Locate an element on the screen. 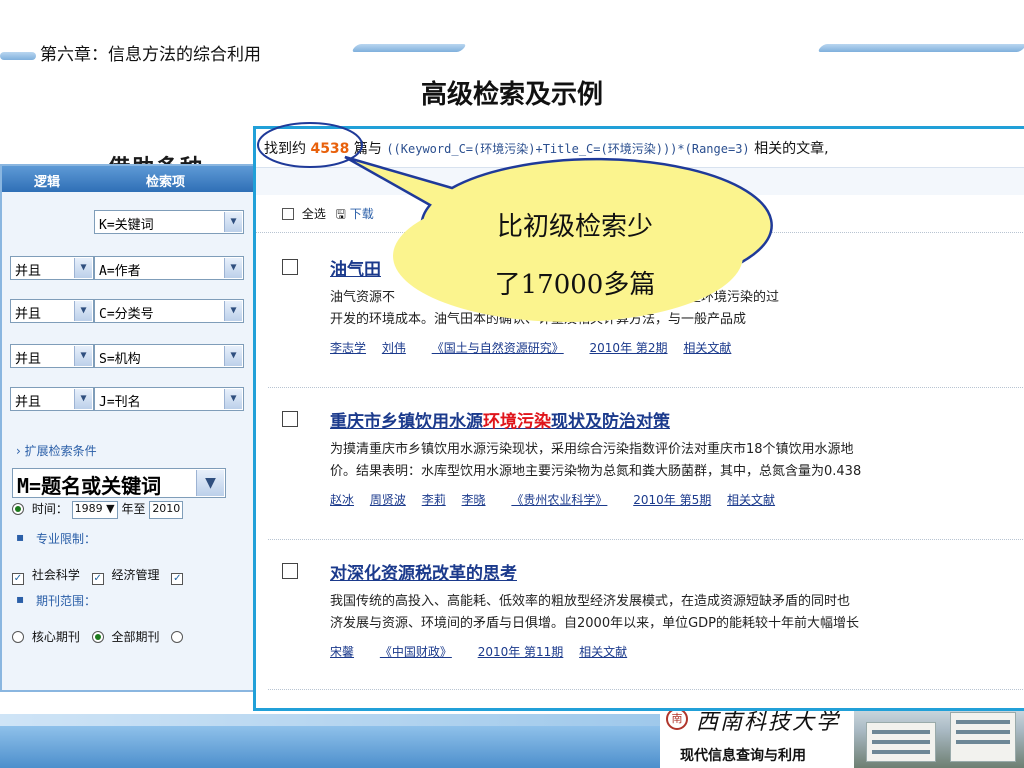 Image resolution: width=1024 pixels, height=768 pixels. course-name: 现代信息查询与利用 is located at coordinates (743, 756).